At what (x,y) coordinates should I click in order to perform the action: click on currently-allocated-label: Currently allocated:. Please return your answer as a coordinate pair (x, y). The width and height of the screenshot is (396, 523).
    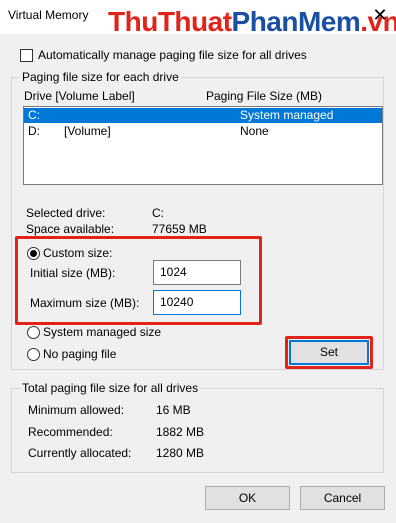
    Looking at the image, I should click on (80, 453).